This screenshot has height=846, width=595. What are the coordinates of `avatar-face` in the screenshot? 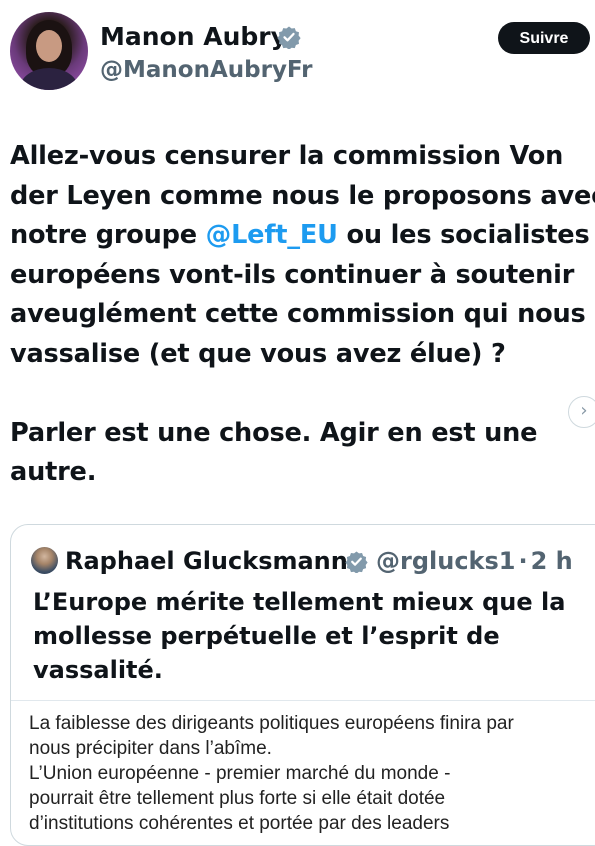 It's located at (49, 46).